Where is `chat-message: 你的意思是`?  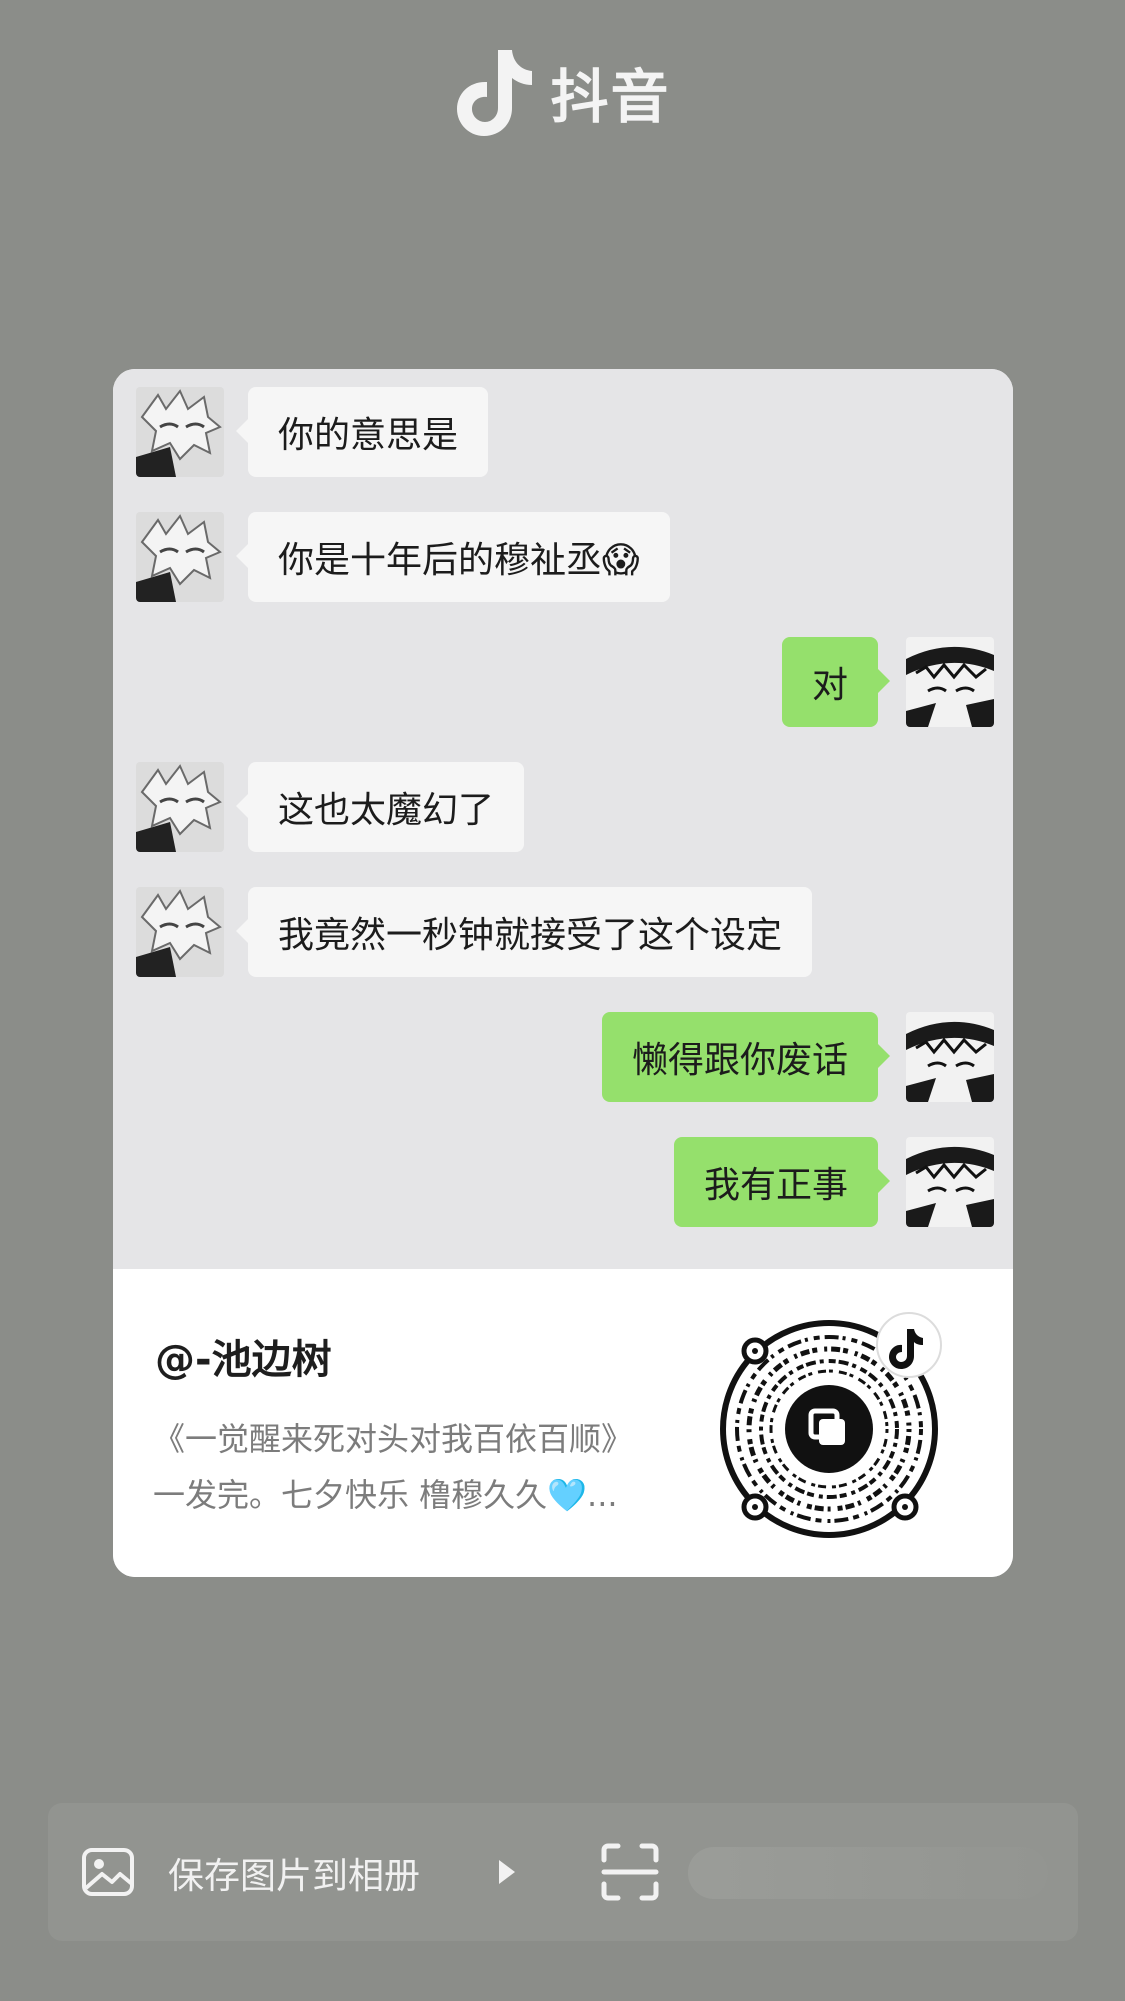 chat-message: 你的意思是 is located at coordinates (563, 432).